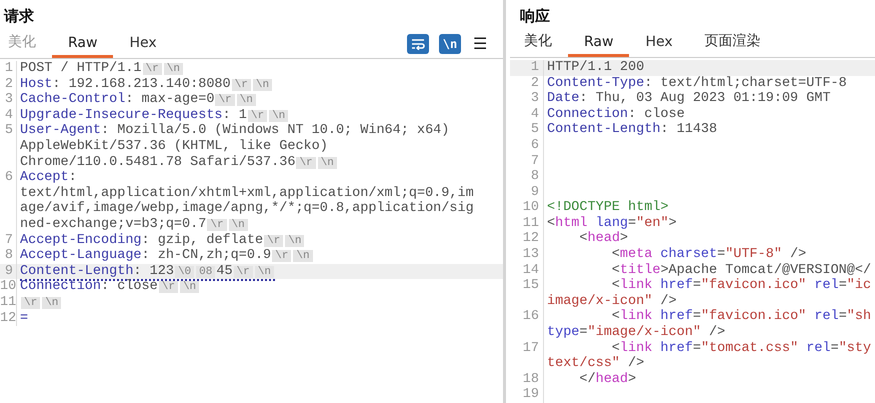  Describe the element at coordinates (24, 318) in the screenshot. I see `header-name: =` at that location.